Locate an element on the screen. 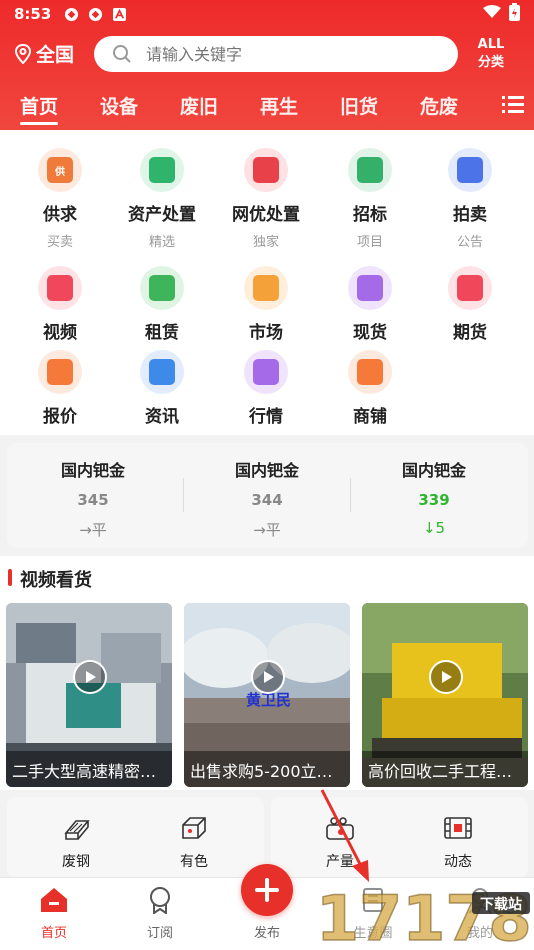 The image size is (534, 950). price-ticker: 国内钯金 345 →平 国内钯金 344 →平 国内钯金 339 ↓5 is located at coordinates (267, 495).